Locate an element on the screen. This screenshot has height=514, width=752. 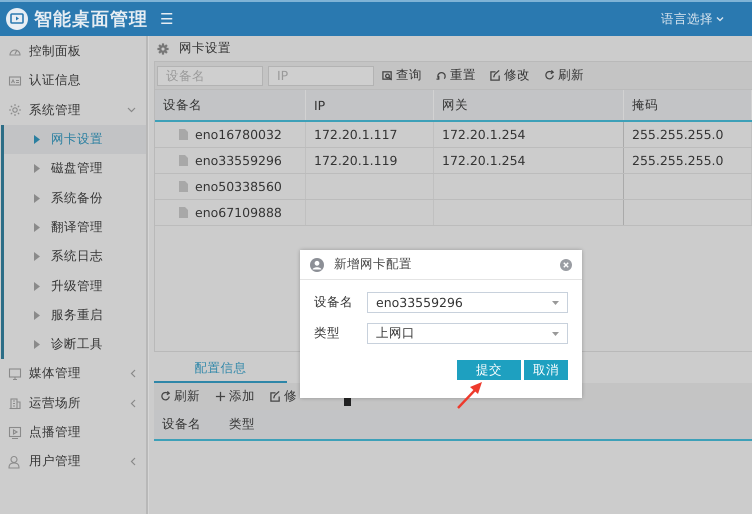
sidebar-subitem: 磁盘管理 is located at coordinates (75, 169).